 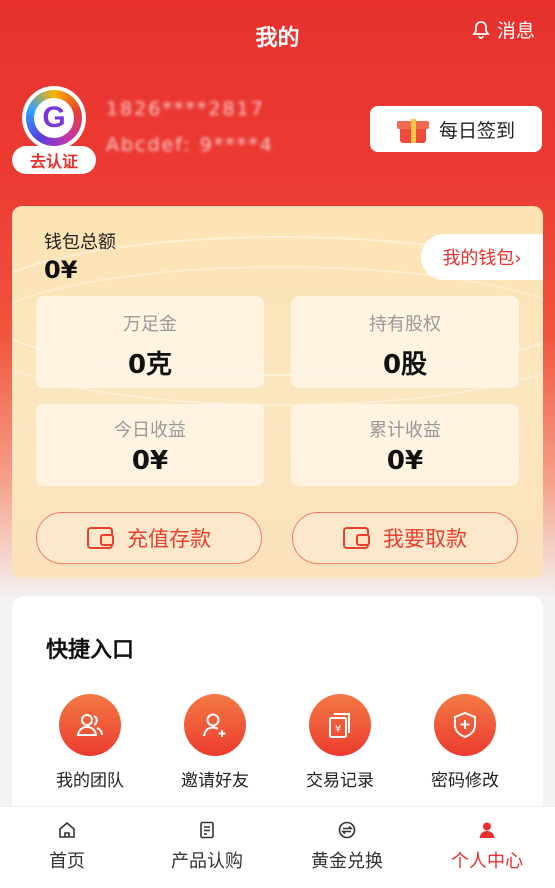 What do you see at coordinates (80, 242) in the screenshot?
I see `wallet-total-label: 钱包总额` at bounding box center [80, 242].